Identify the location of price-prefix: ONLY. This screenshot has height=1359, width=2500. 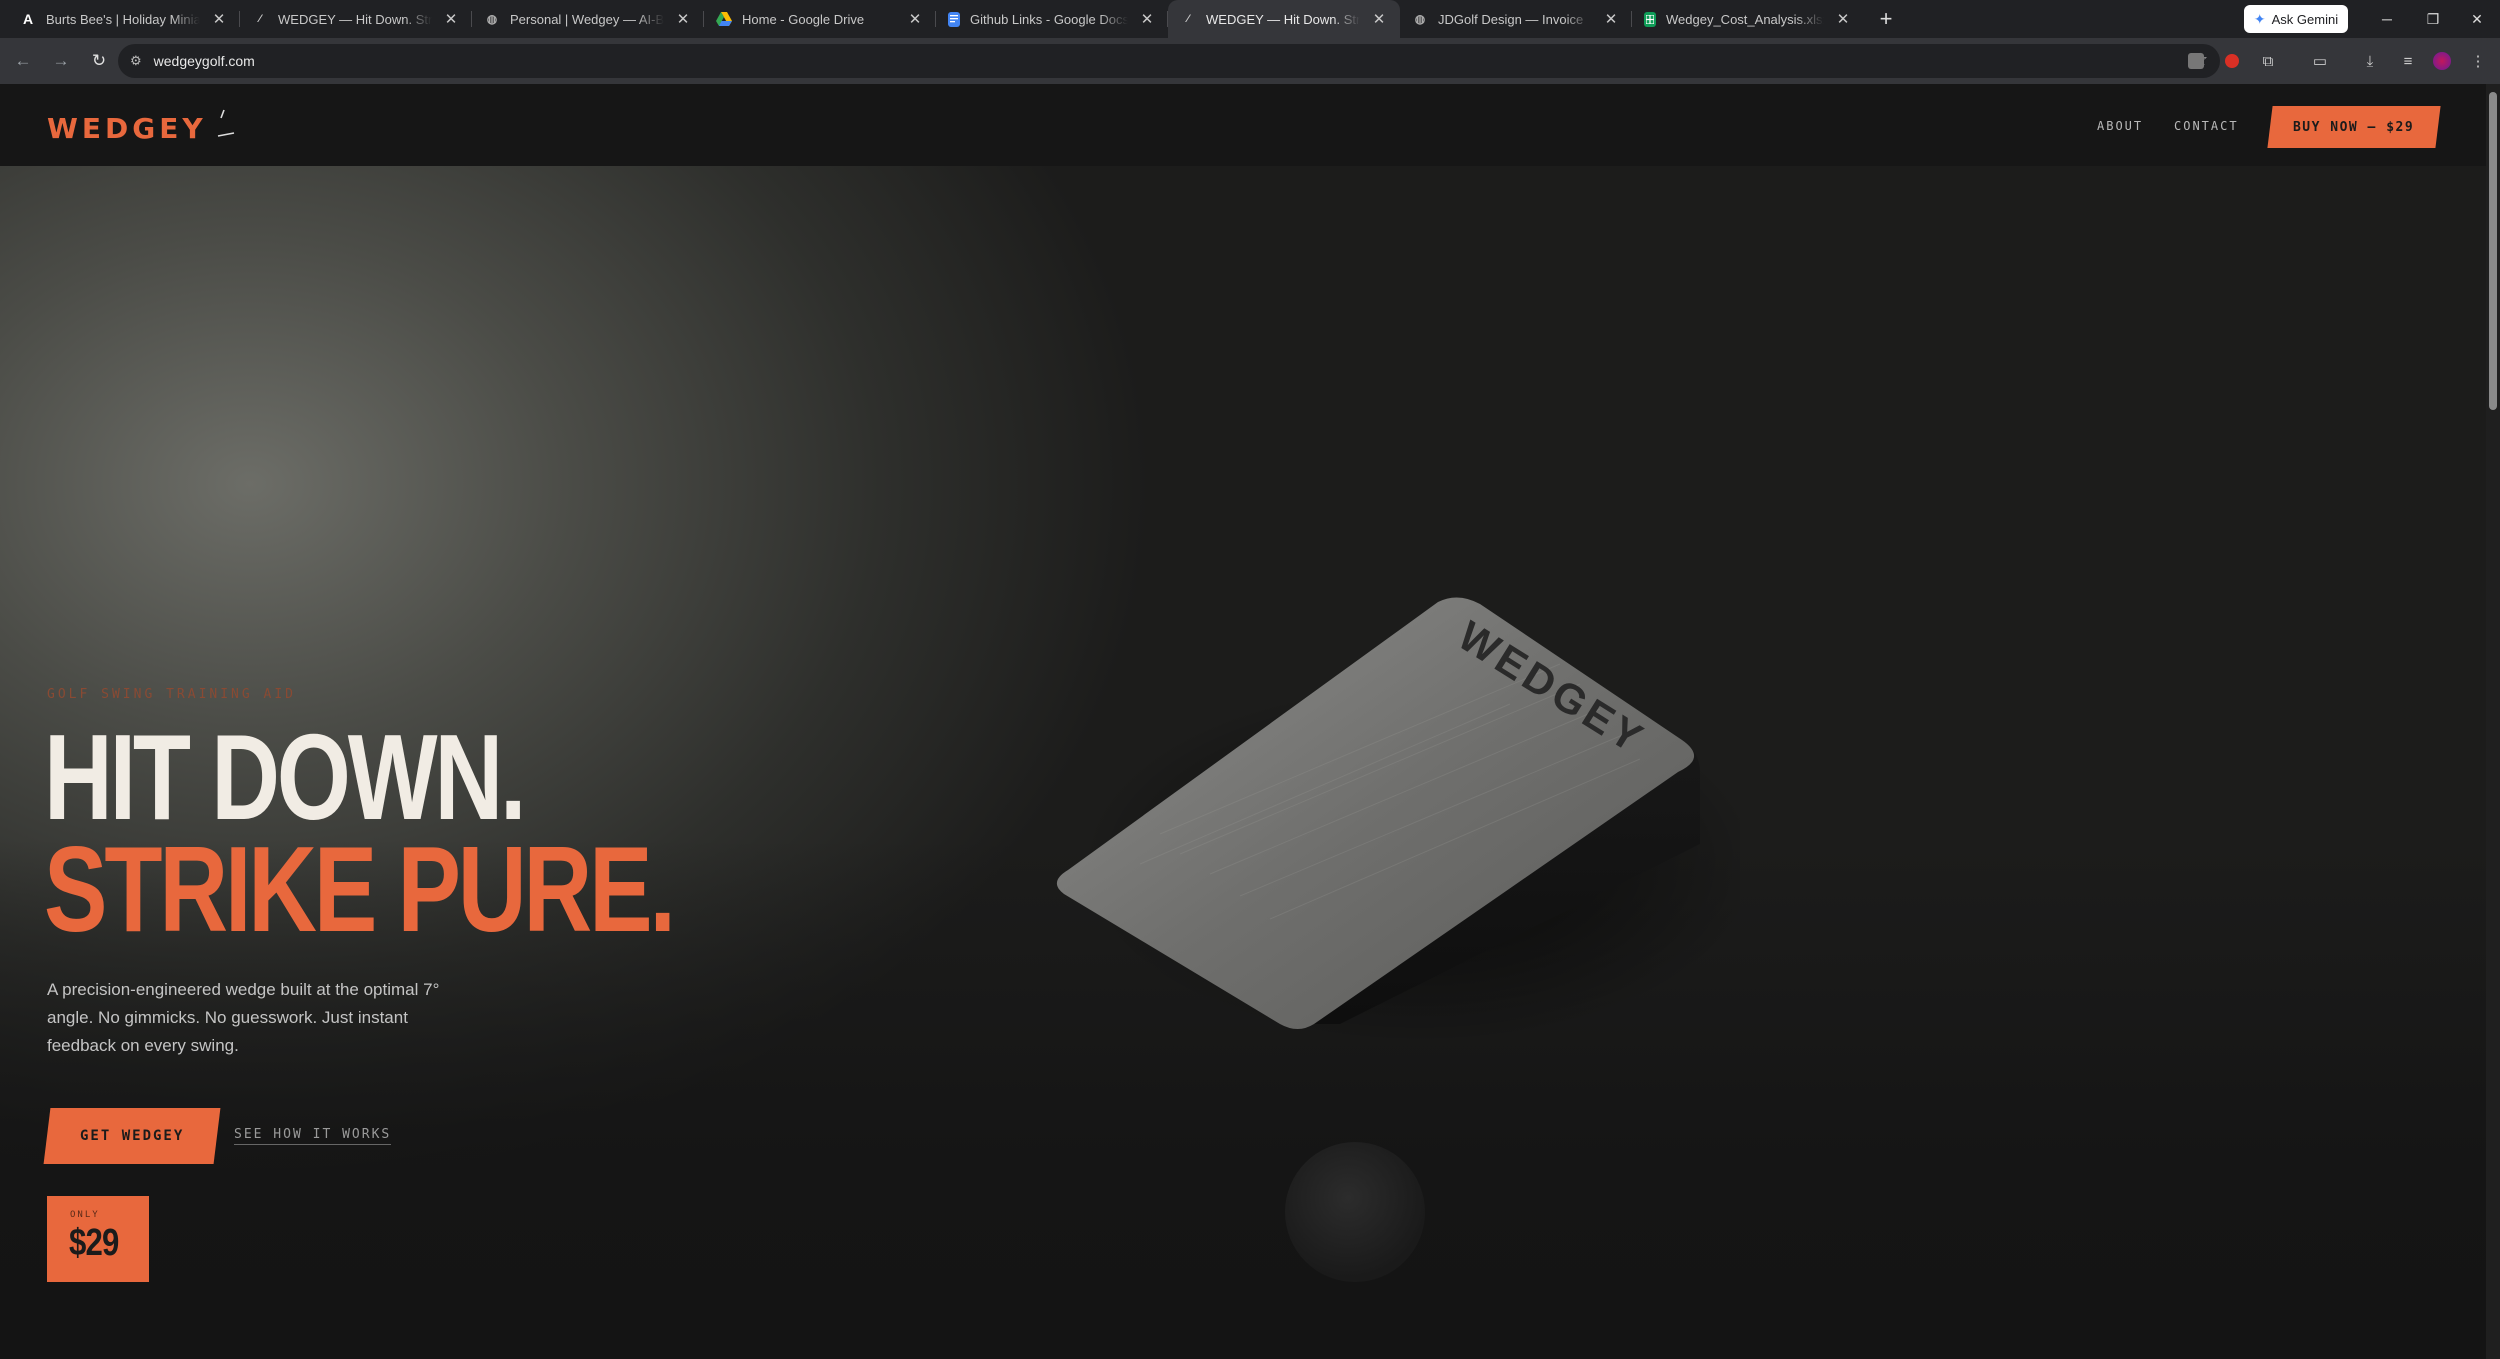
(85, 1215).